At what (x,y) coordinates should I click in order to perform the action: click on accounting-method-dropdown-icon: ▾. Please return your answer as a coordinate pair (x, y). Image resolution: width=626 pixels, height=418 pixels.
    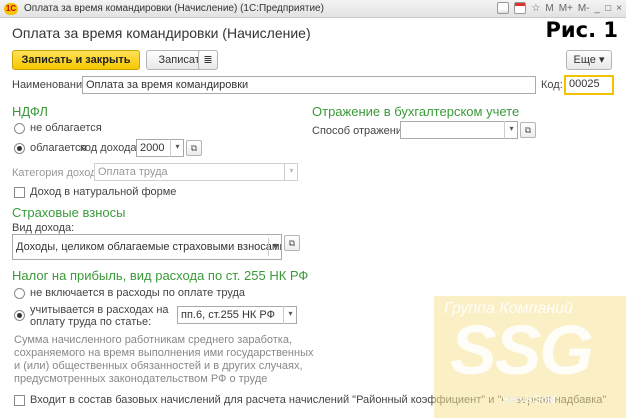
    Looking at the image, I should click on (511, 130).